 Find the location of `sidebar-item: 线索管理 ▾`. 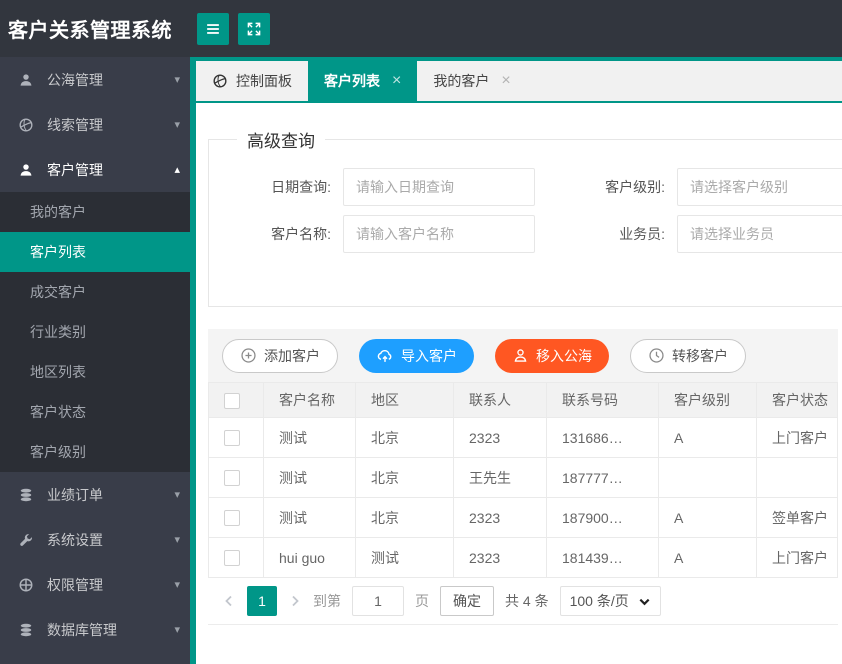

sidebar-item: 线索管理 ▾ is located at coordinates (98, 124).